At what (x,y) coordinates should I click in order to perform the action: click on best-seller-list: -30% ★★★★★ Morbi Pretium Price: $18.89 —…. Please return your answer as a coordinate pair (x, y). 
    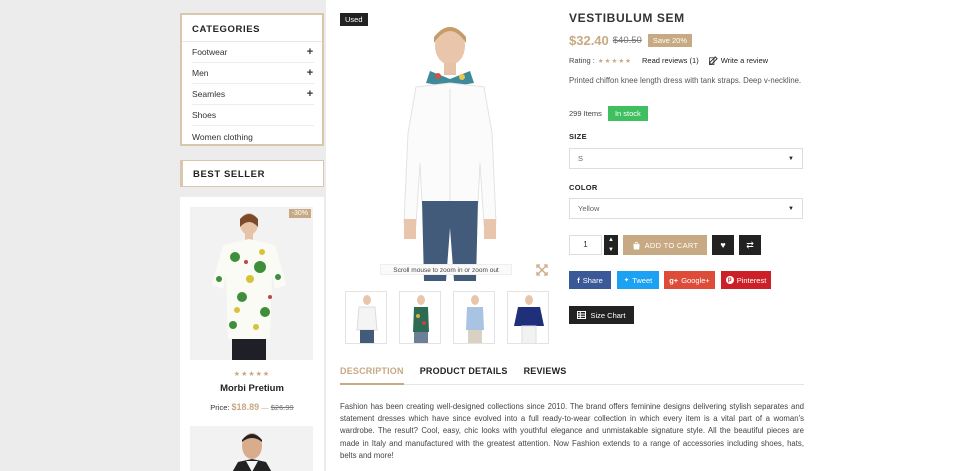
    Looking at the image, I should click on (252, 334).